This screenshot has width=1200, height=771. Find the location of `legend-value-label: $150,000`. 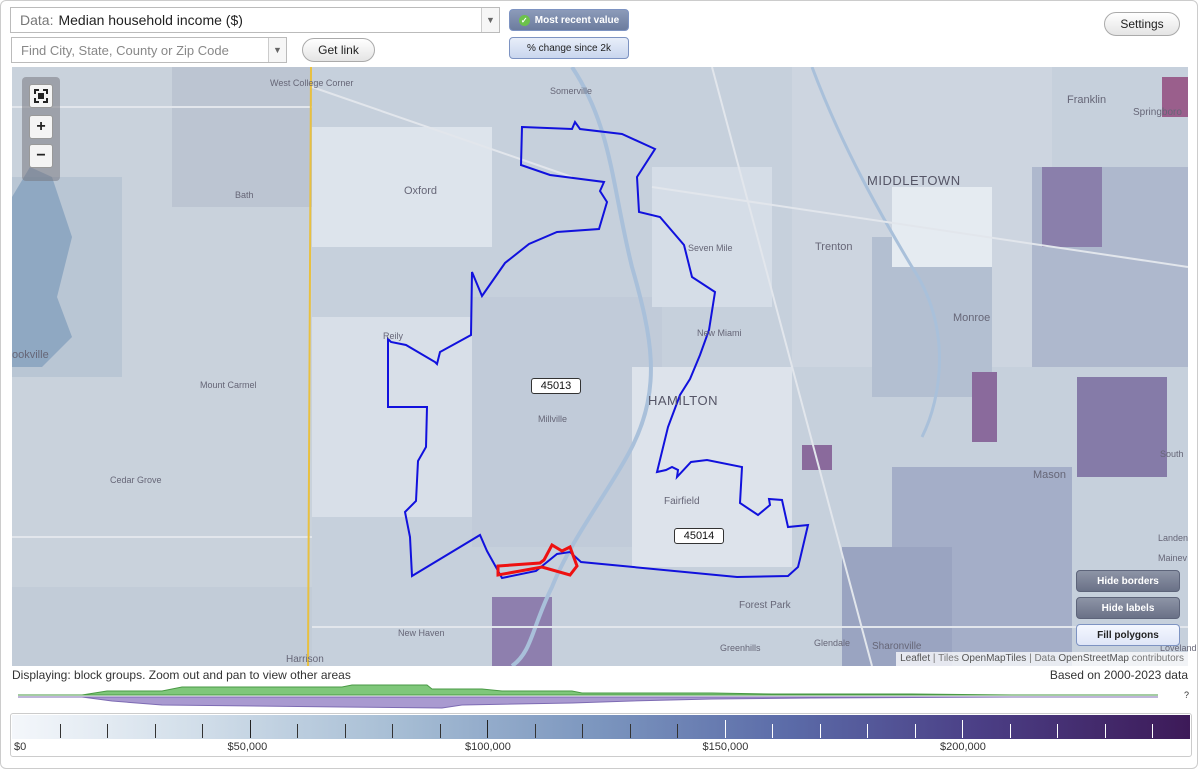

legend-value-label: $150,000 is located at coordinates (725, 747).